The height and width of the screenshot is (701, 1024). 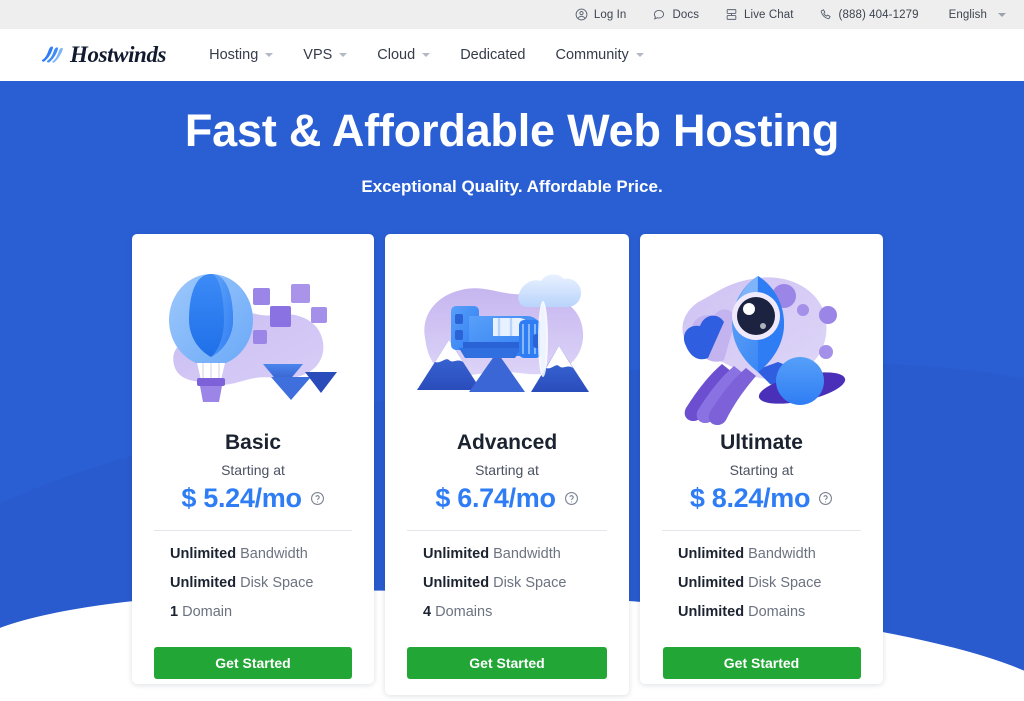 What do you see at coordinates (507, 442) in the screenshot?
I see `plan-name: Advanced` at bounding box center [507, 442].